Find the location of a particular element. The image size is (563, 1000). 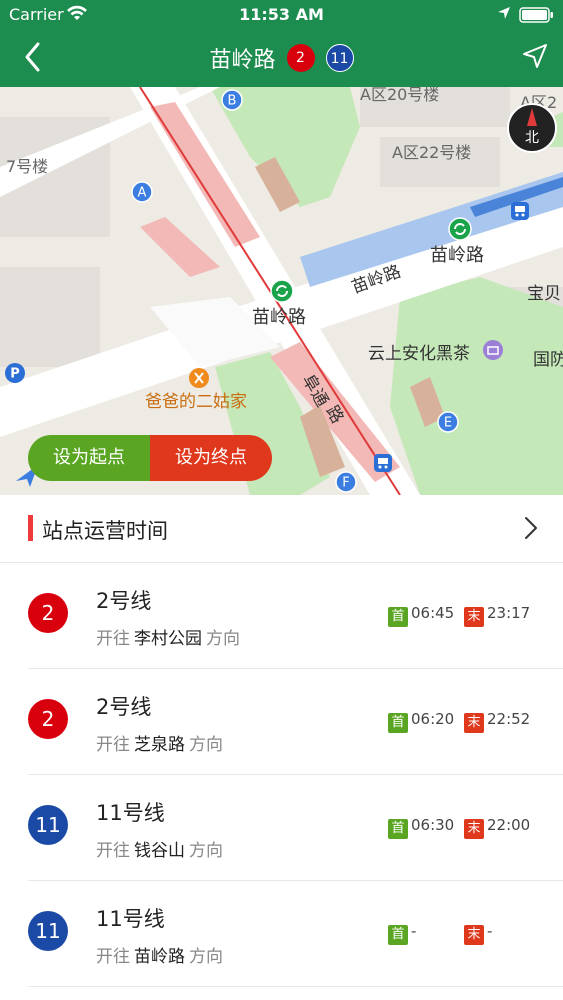

map-label-a-zone-20: A区20号楼 is located at coordinates (400, 95).